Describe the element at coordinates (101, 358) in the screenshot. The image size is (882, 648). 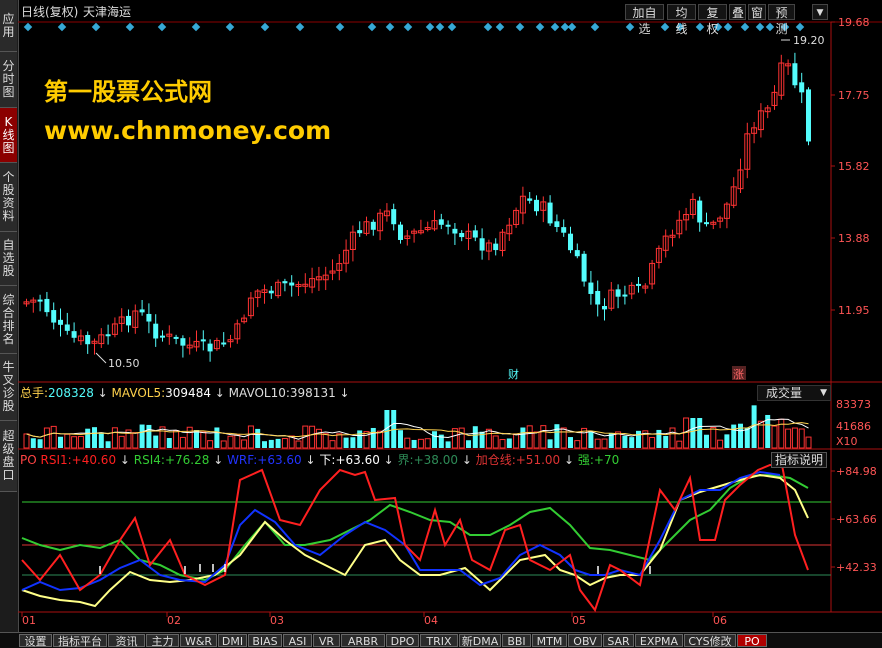
I see `low-pointer` at that location.